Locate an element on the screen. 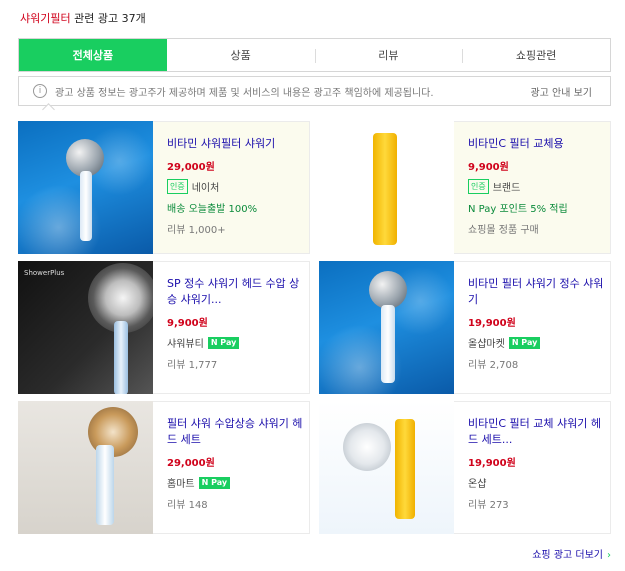  seller-name: 홈마트 is located at coordinates (181, 482).